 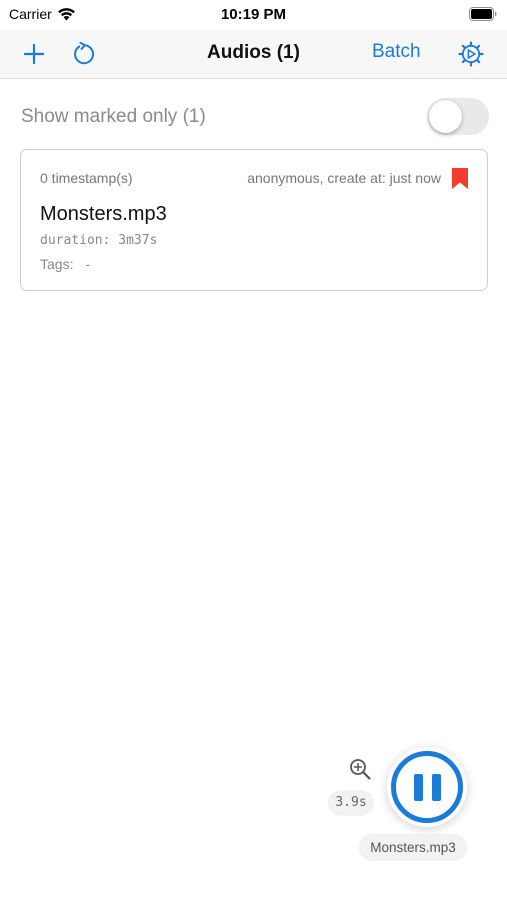 I want to click on floating-player: 3.9s Monsters.mp3, so click(x=403, y=807).